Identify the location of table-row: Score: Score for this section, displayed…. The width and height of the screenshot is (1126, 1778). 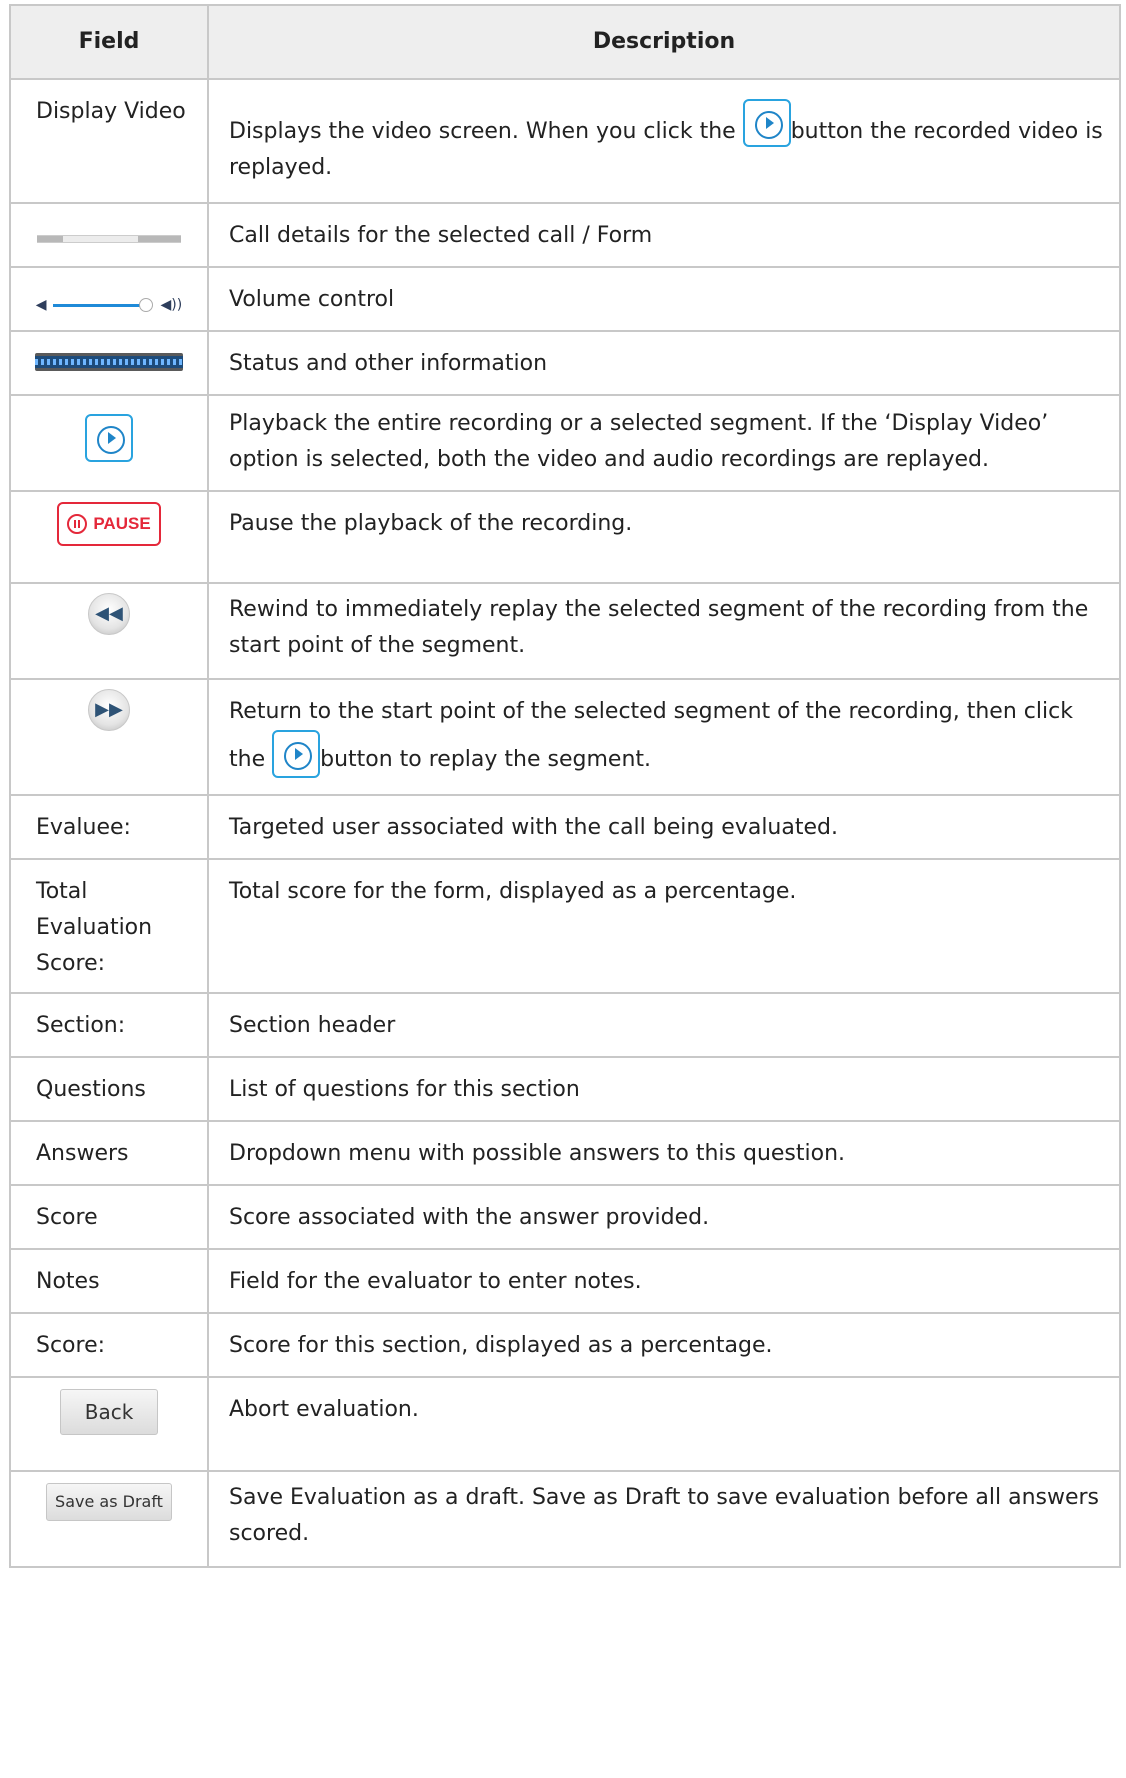
(565, 1345).